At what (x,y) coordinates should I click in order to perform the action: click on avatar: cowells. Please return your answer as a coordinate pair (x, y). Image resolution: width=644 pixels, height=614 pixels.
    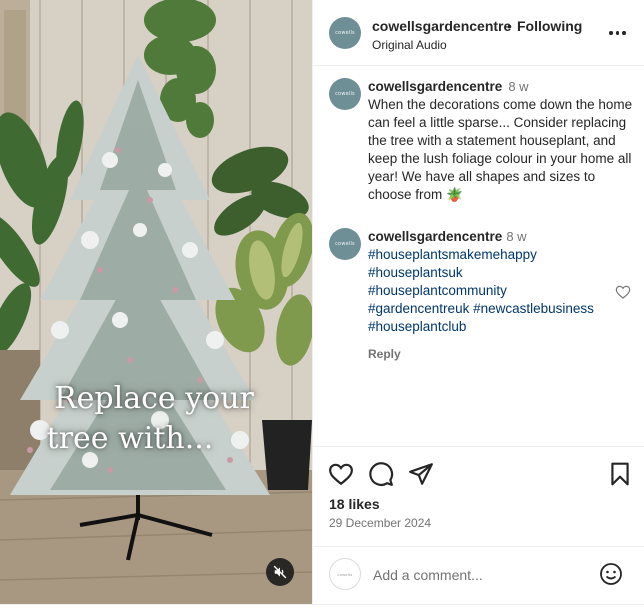
    Looking at the image, I should click on (345, 33).